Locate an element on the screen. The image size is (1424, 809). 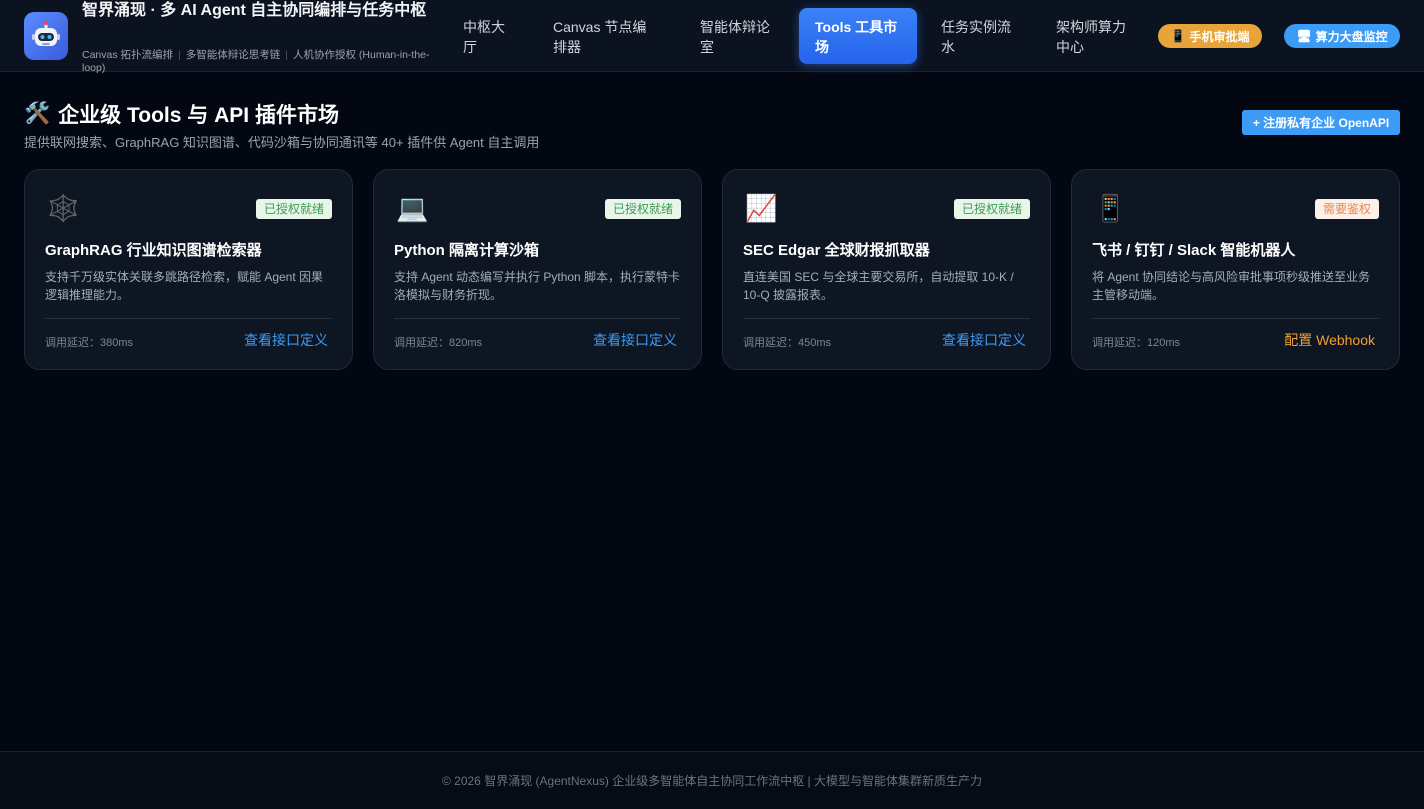
laptop-icon: 💻 is located at coordinates (412, 208).